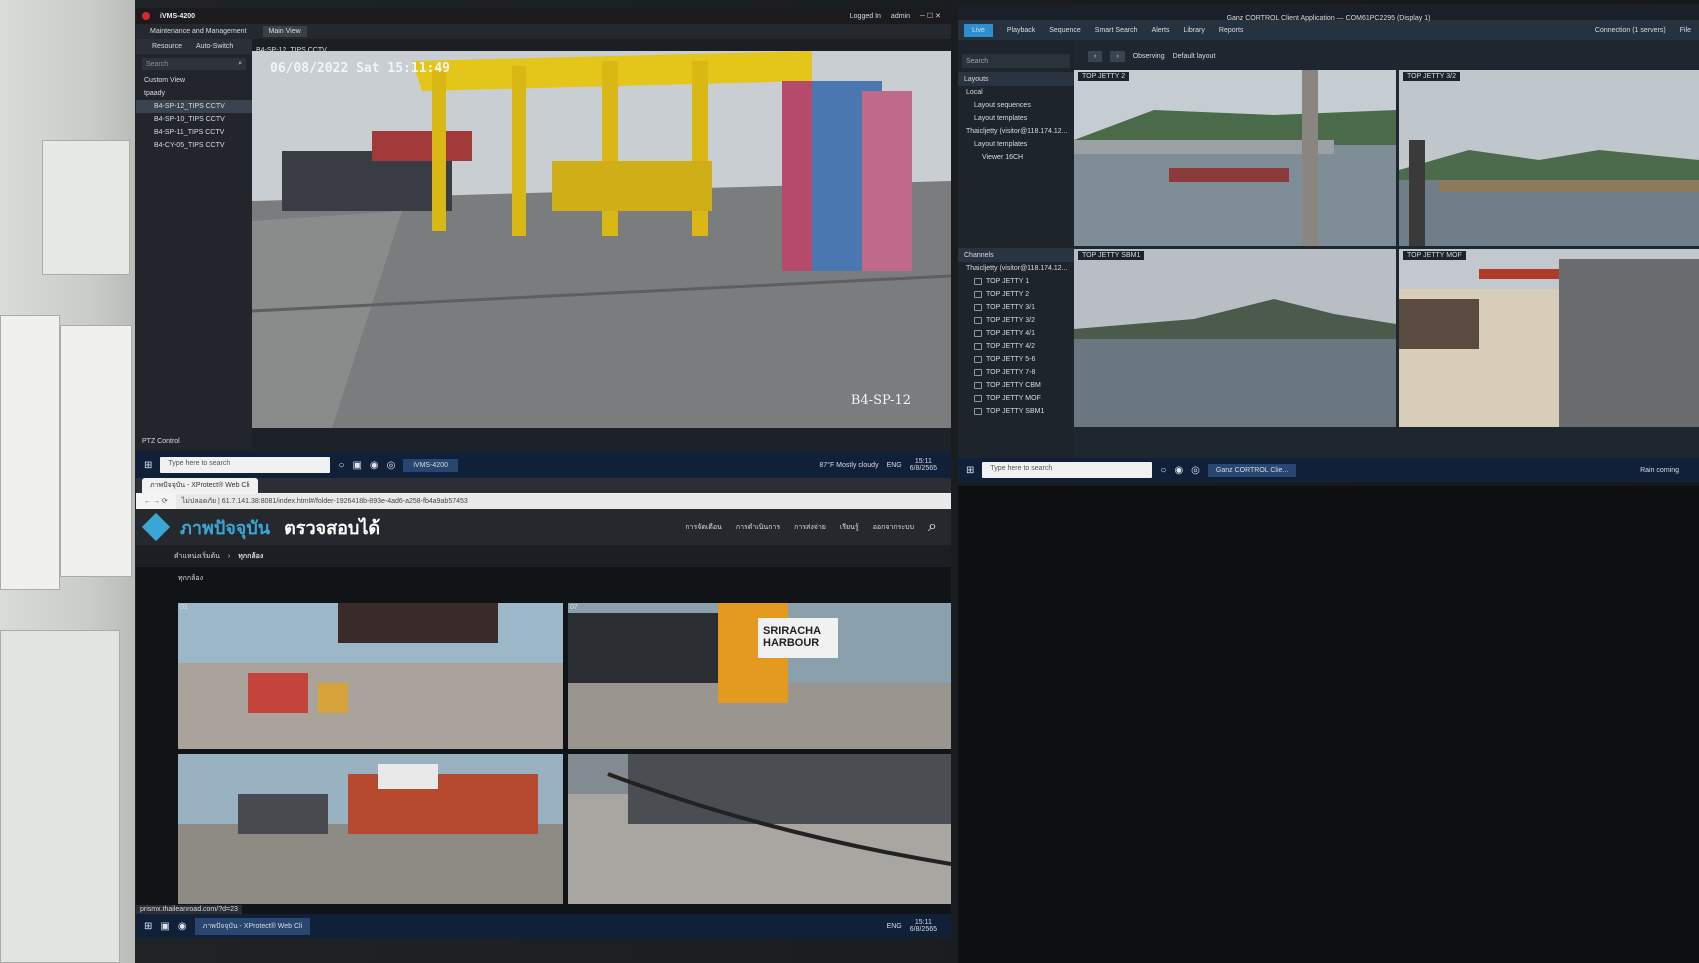  What do you see at coordinates (189, 119) in the screenshot?
I see `camera-item-1: B4-SP-10_TIPS CCTV` at bounding box center [189, 119].